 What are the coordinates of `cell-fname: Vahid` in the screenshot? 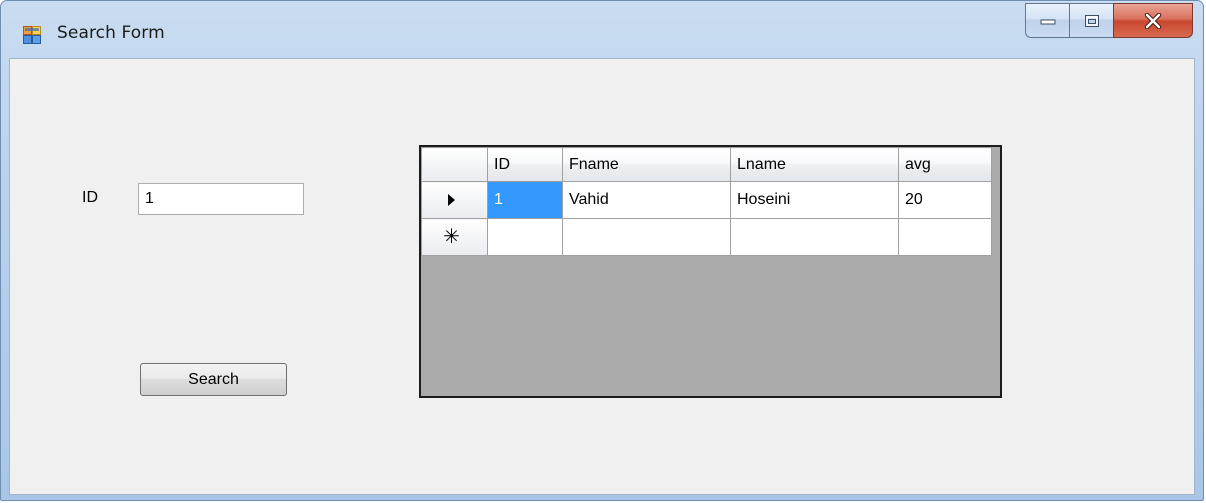 It's located at (646, 200).